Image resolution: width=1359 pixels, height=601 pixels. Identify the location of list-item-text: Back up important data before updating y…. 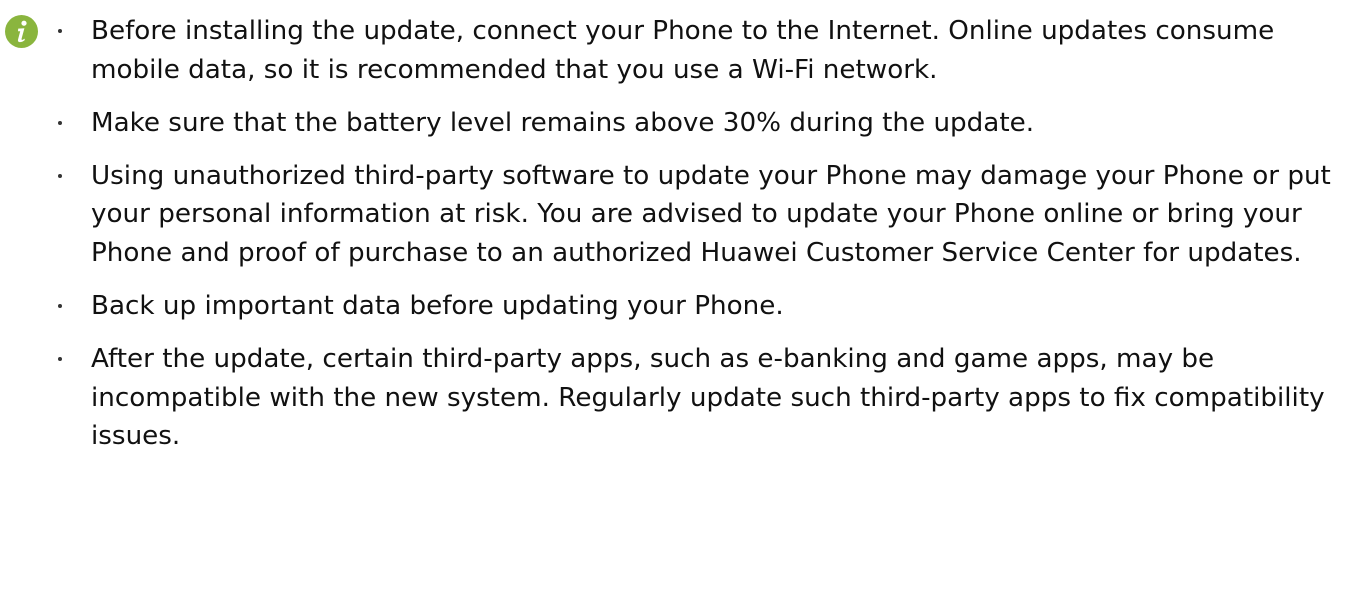
(437, 306).